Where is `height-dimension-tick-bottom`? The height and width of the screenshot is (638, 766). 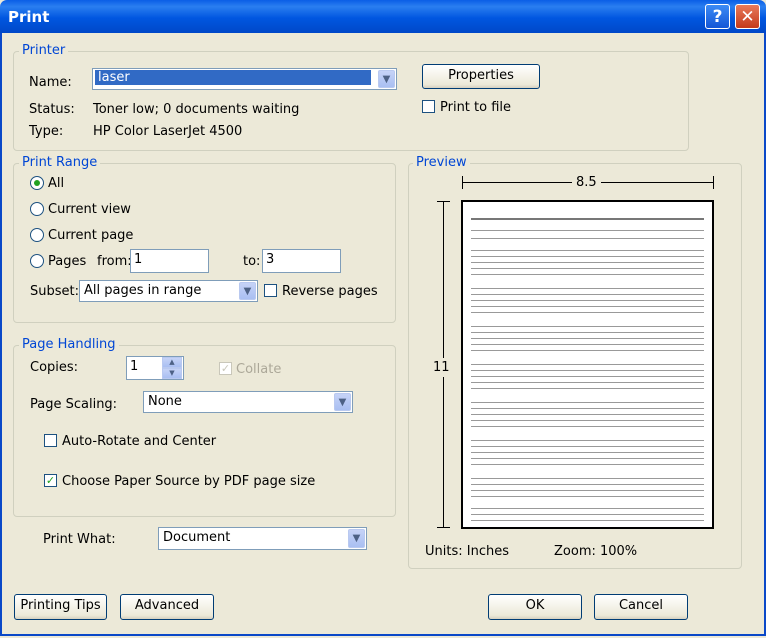
height-dimension-tick-bottom is located at coordinates (443, 527).